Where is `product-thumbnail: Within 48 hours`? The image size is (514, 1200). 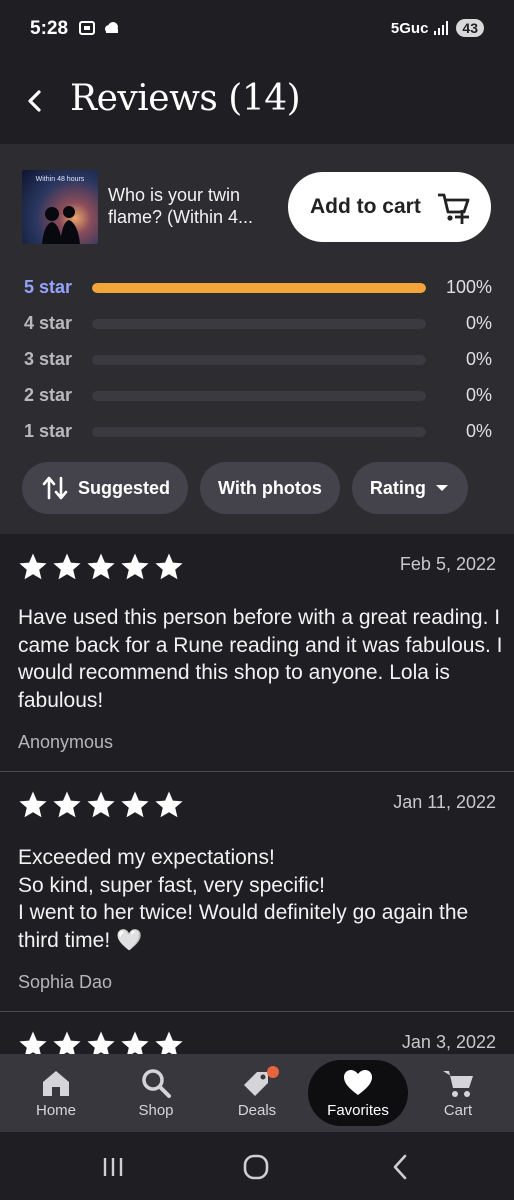
product-thumbnail: Within 48 hours is located at coordinates (60, 207).